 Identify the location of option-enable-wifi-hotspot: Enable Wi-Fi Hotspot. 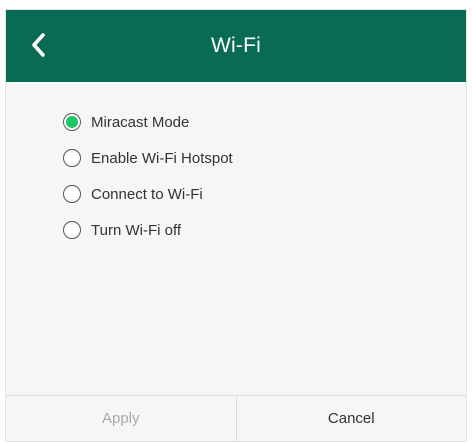
(148, 158).